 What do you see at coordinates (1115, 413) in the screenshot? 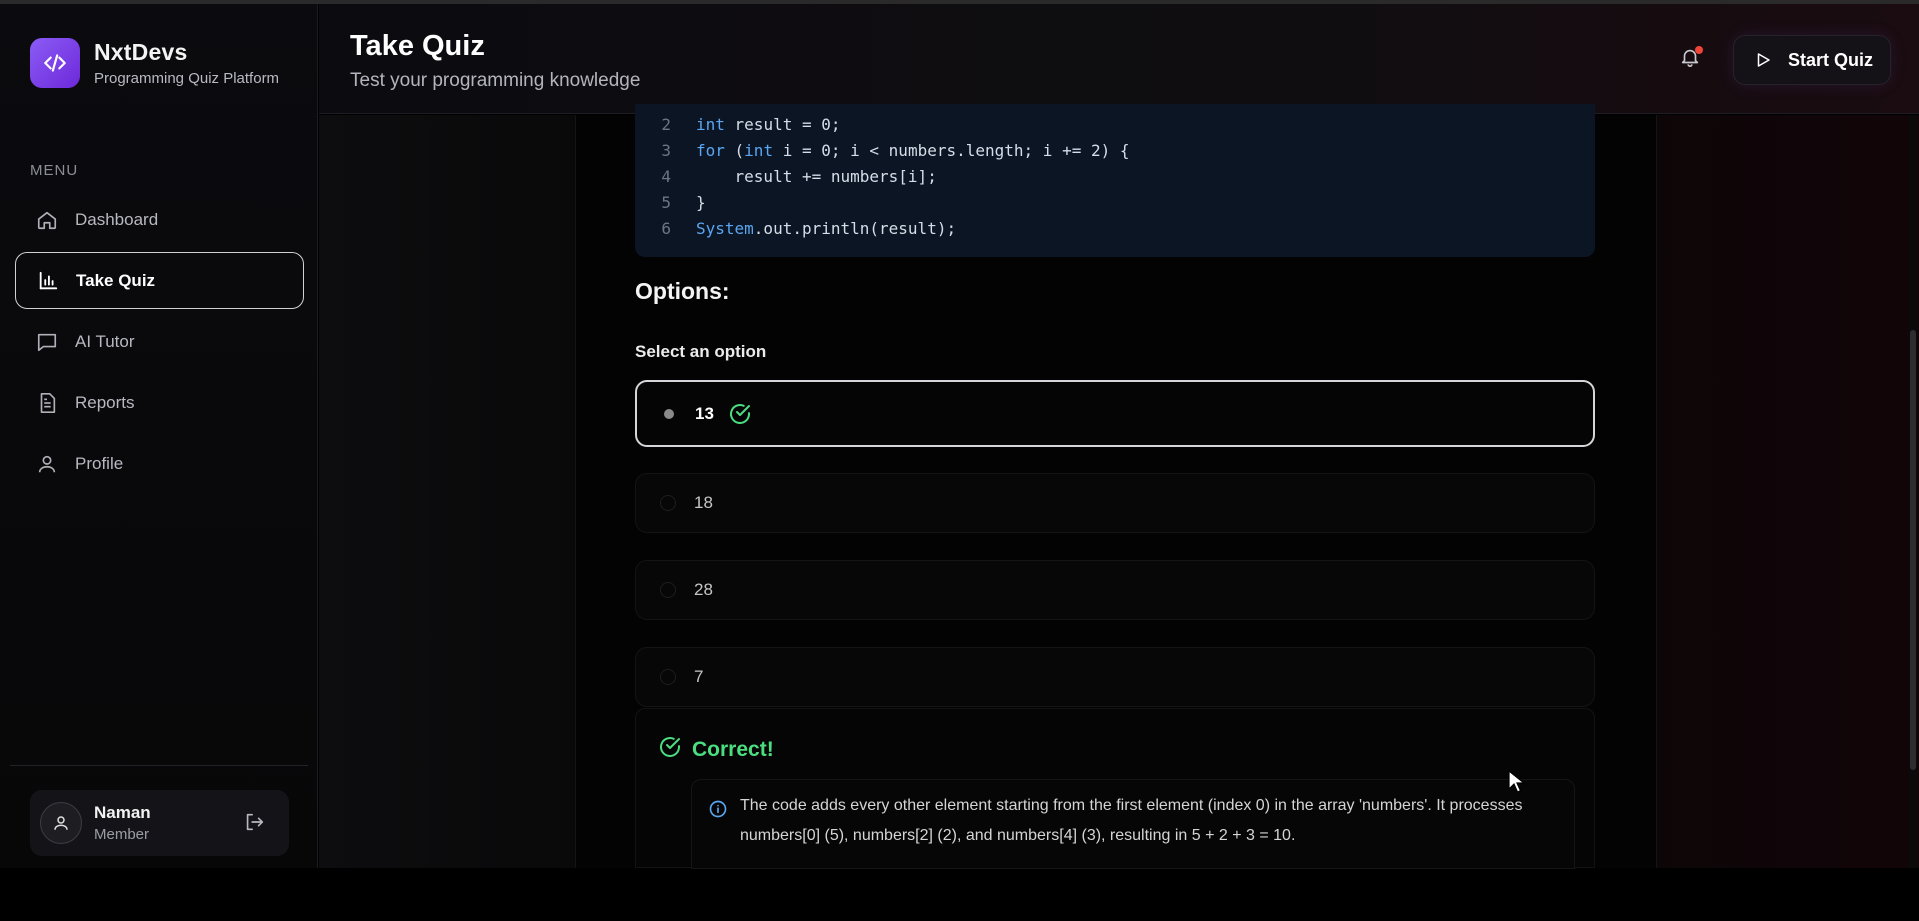
I see `option-13: 13` at bounding box center [1115, 413].